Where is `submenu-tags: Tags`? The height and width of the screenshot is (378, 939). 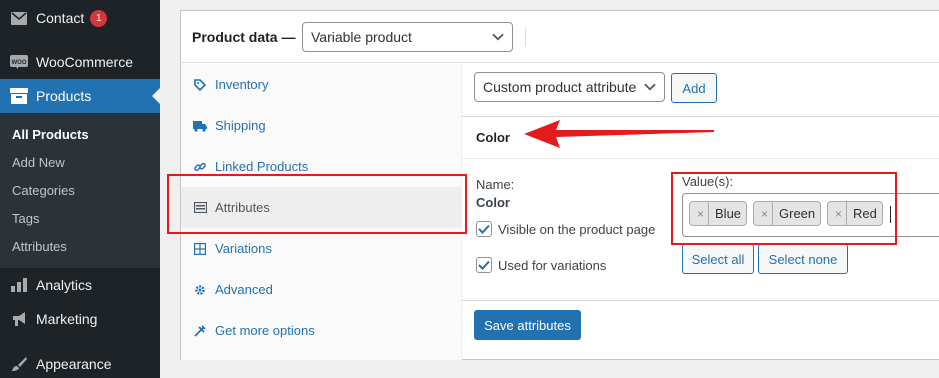 submenu-tags: Tags is located at coordinates (25, 218).